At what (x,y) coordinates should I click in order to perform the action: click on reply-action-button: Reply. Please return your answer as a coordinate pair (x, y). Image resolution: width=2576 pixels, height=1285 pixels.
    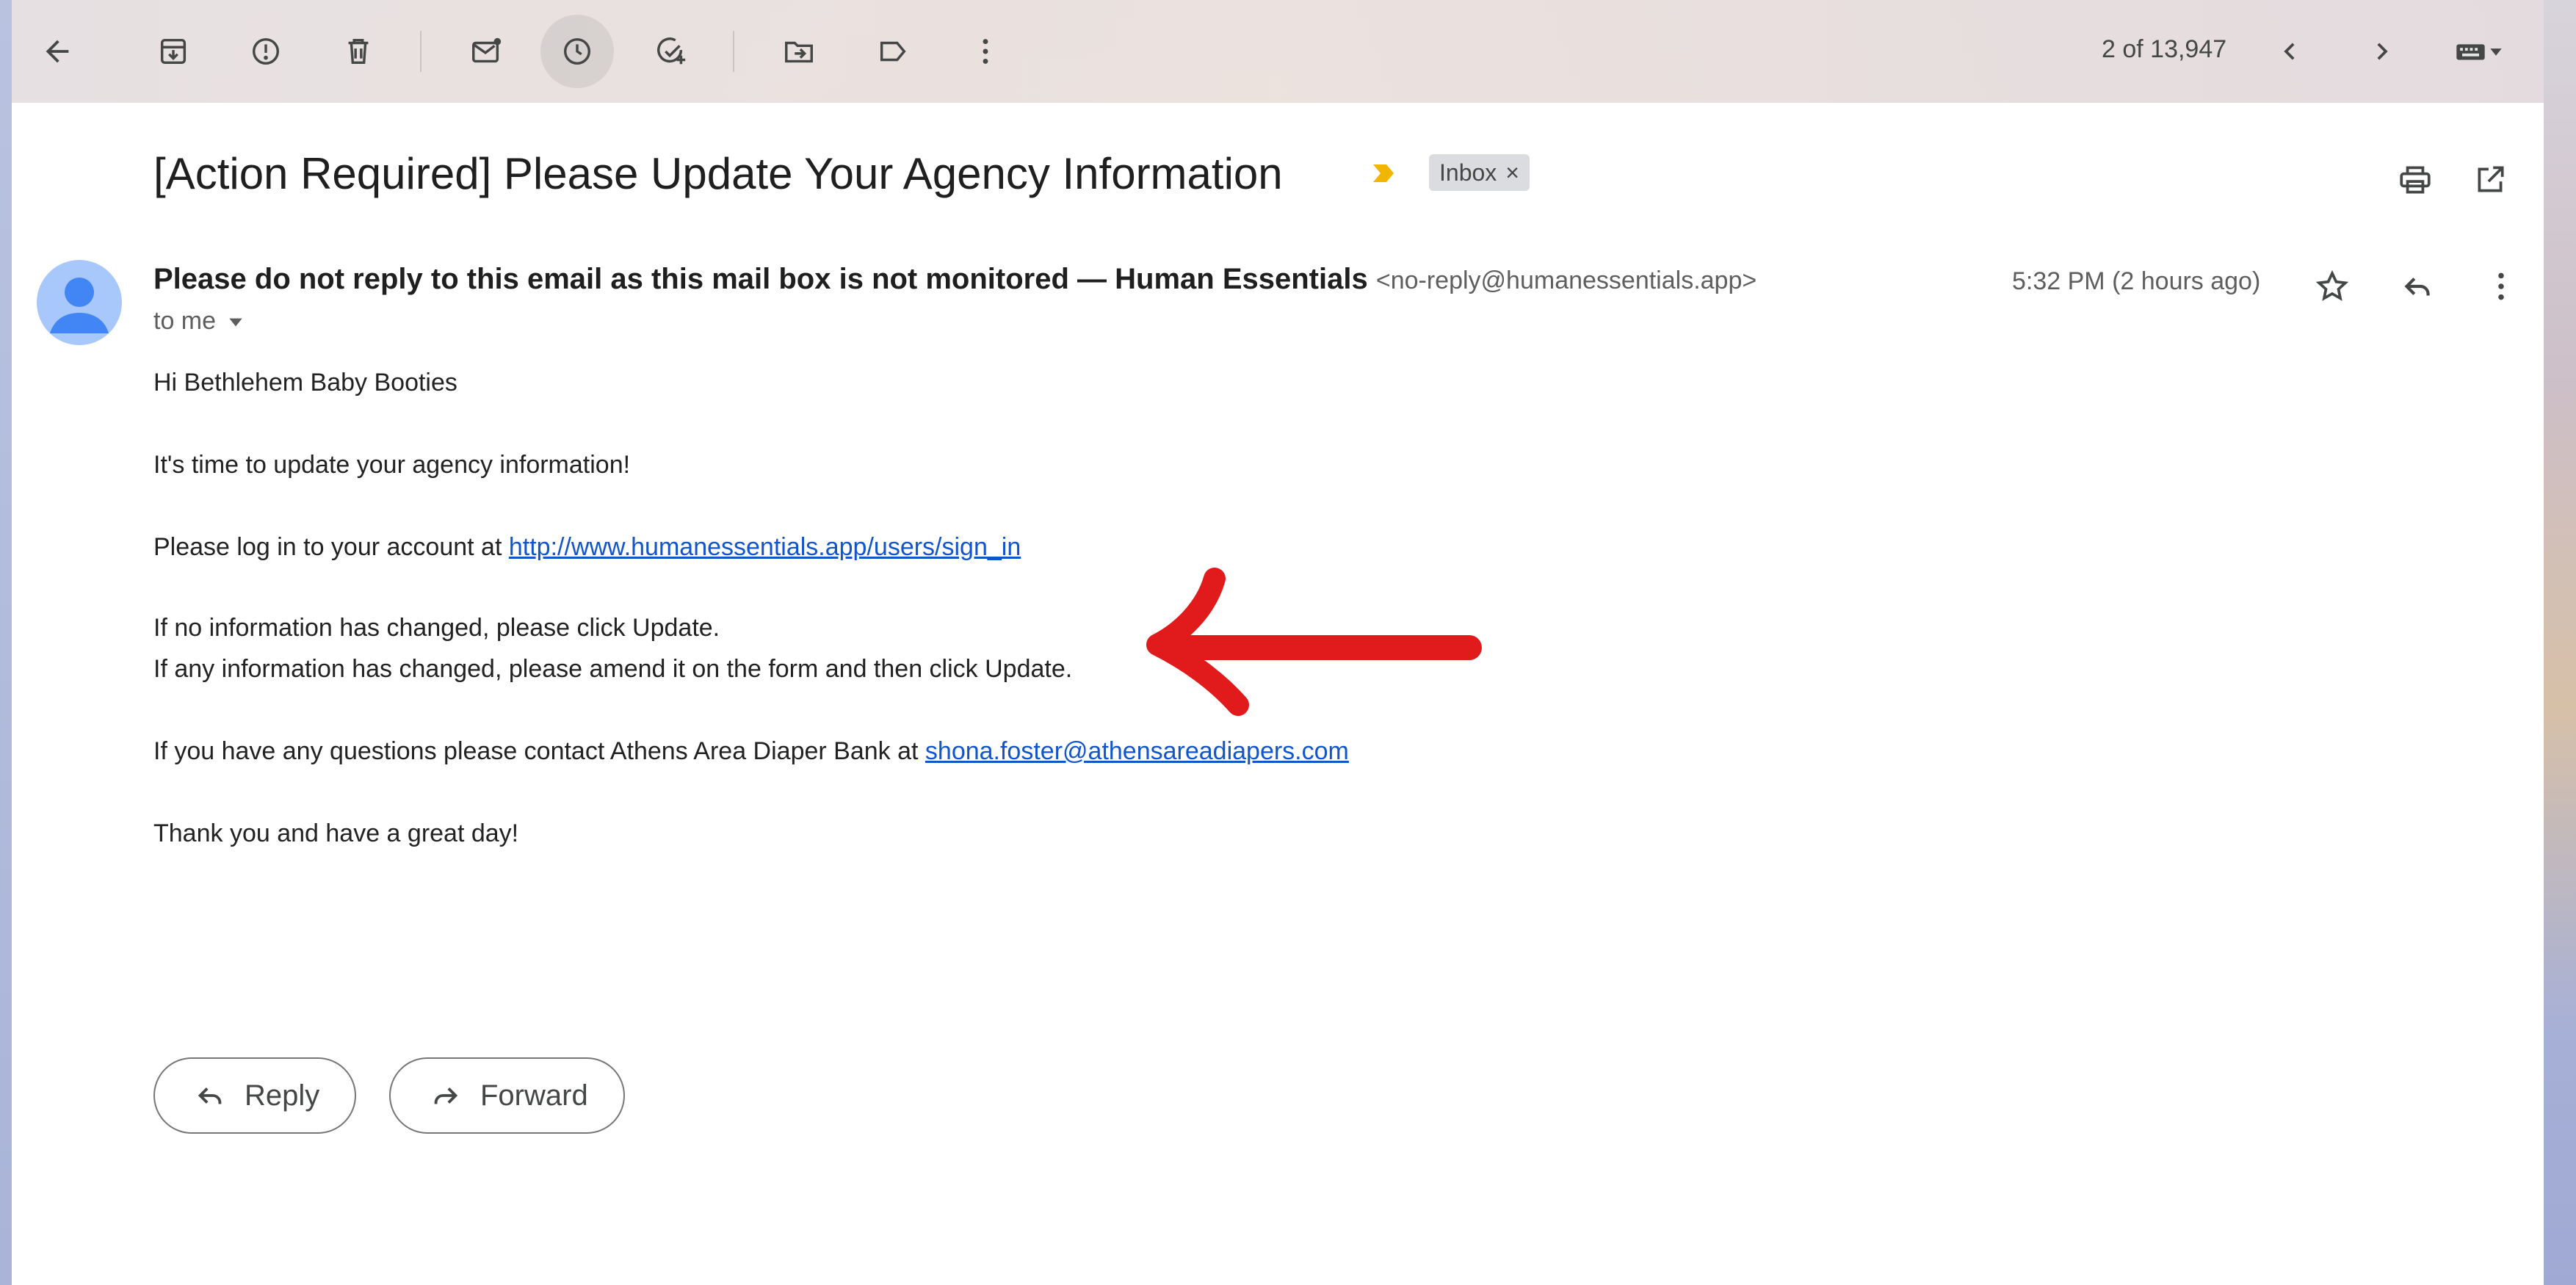
    Looking at the image, I should click on (255, 1096).